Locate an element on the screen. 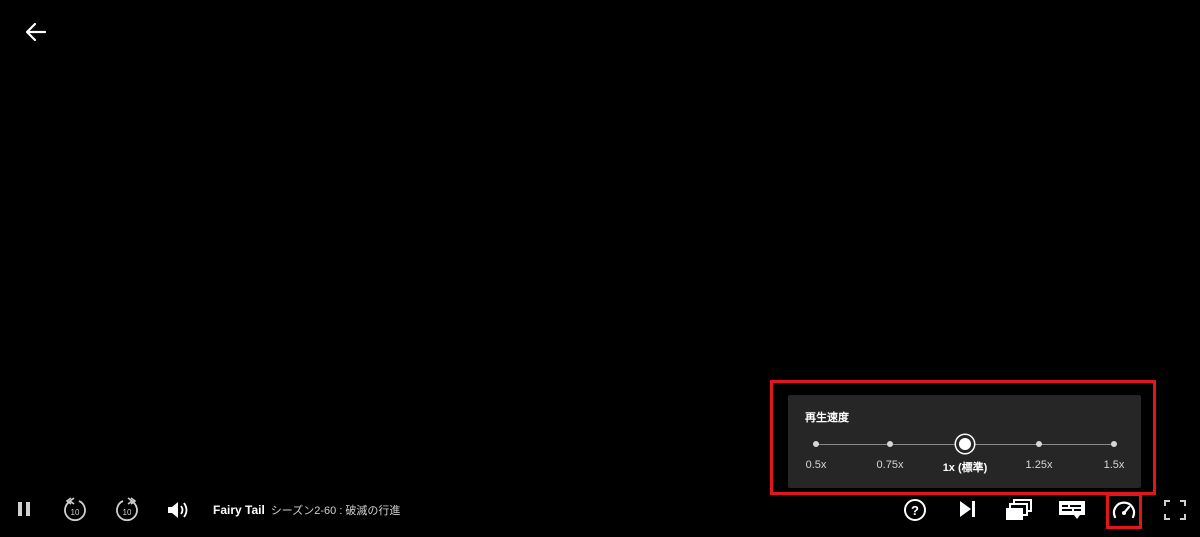  help-icon: ? is located at coordinates (915, 510).